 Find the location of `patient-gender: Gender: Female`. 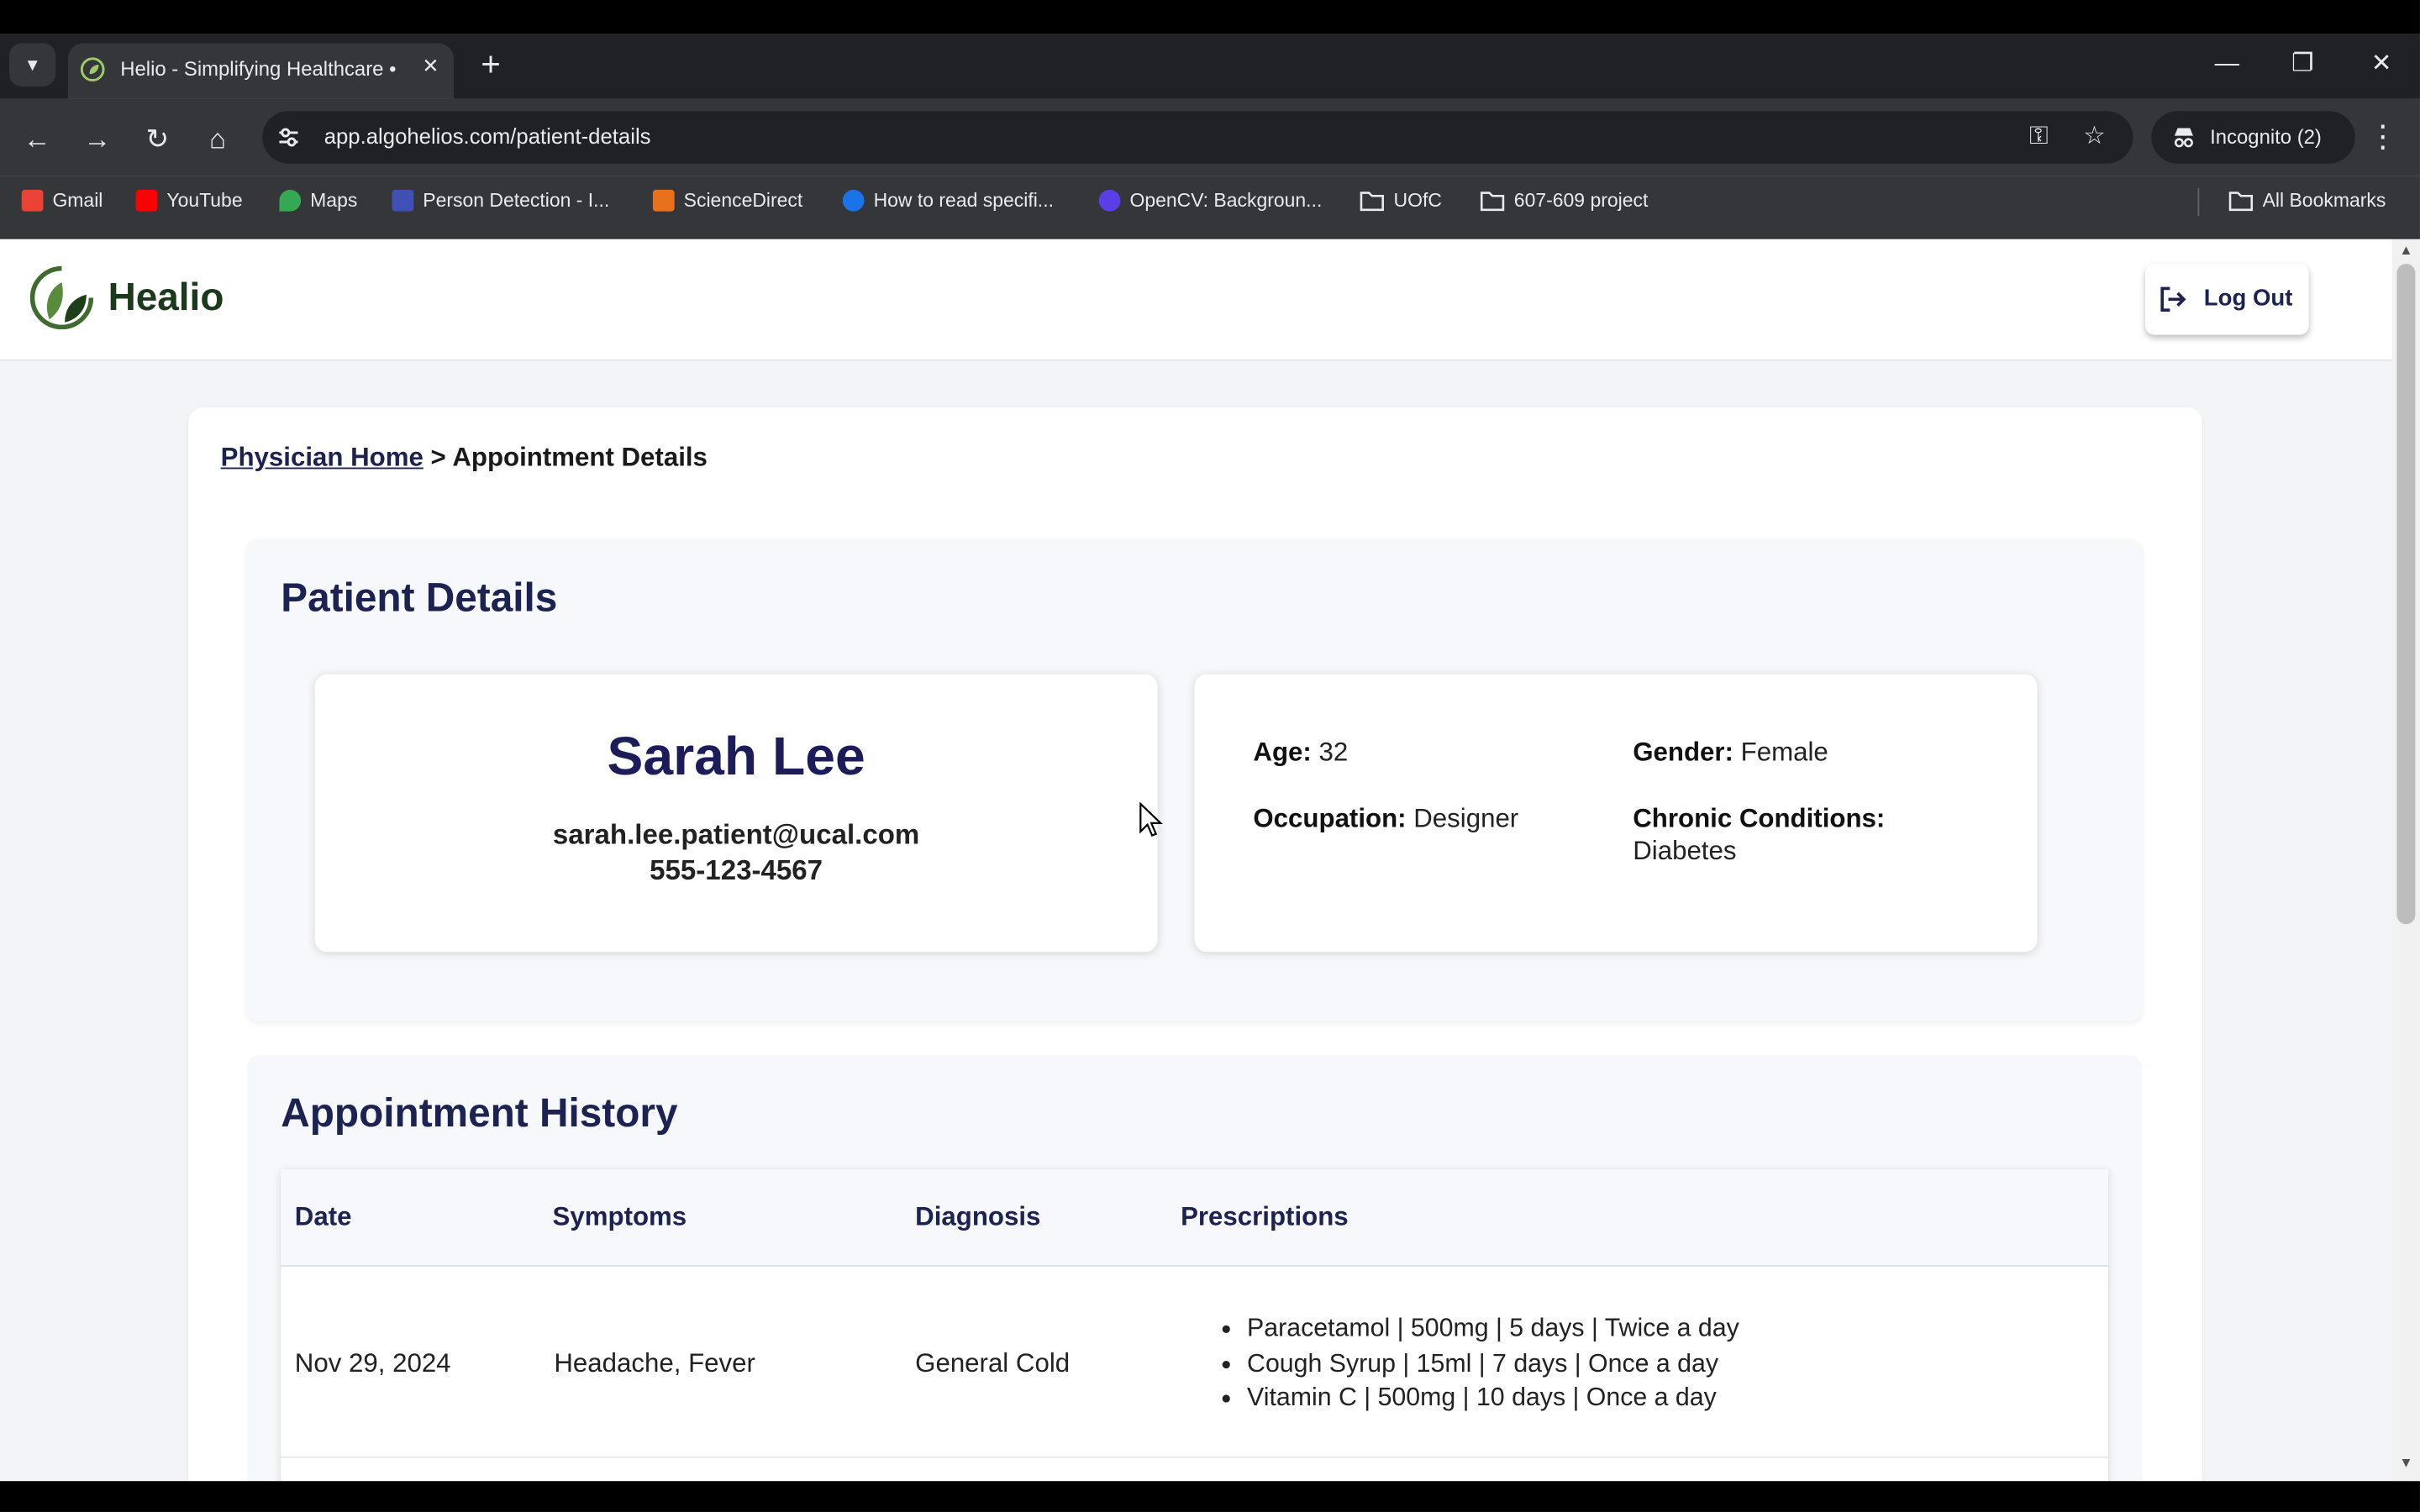

patient-gender: Gender: Female is located at coordinates (1731, 752).